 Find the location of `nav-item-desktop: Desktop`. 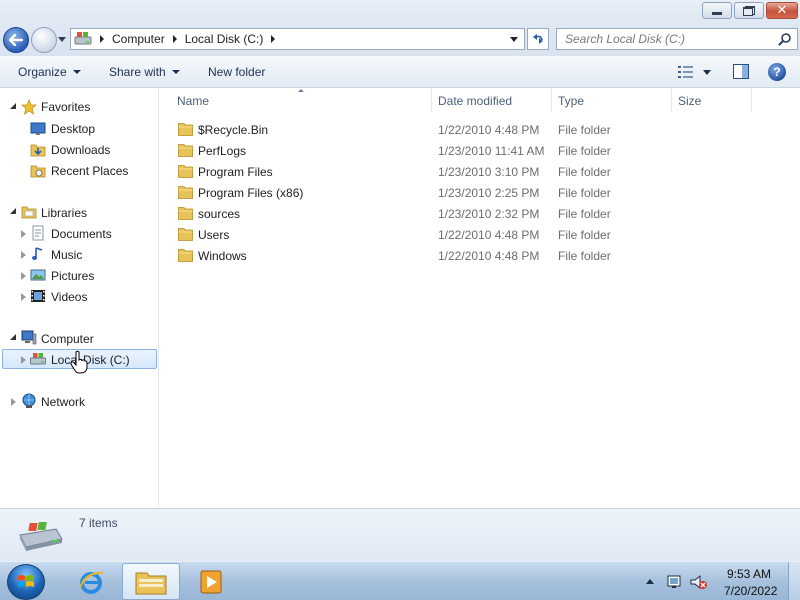

nav-item-desktop: Desktop is located at coordinates (73, 129).